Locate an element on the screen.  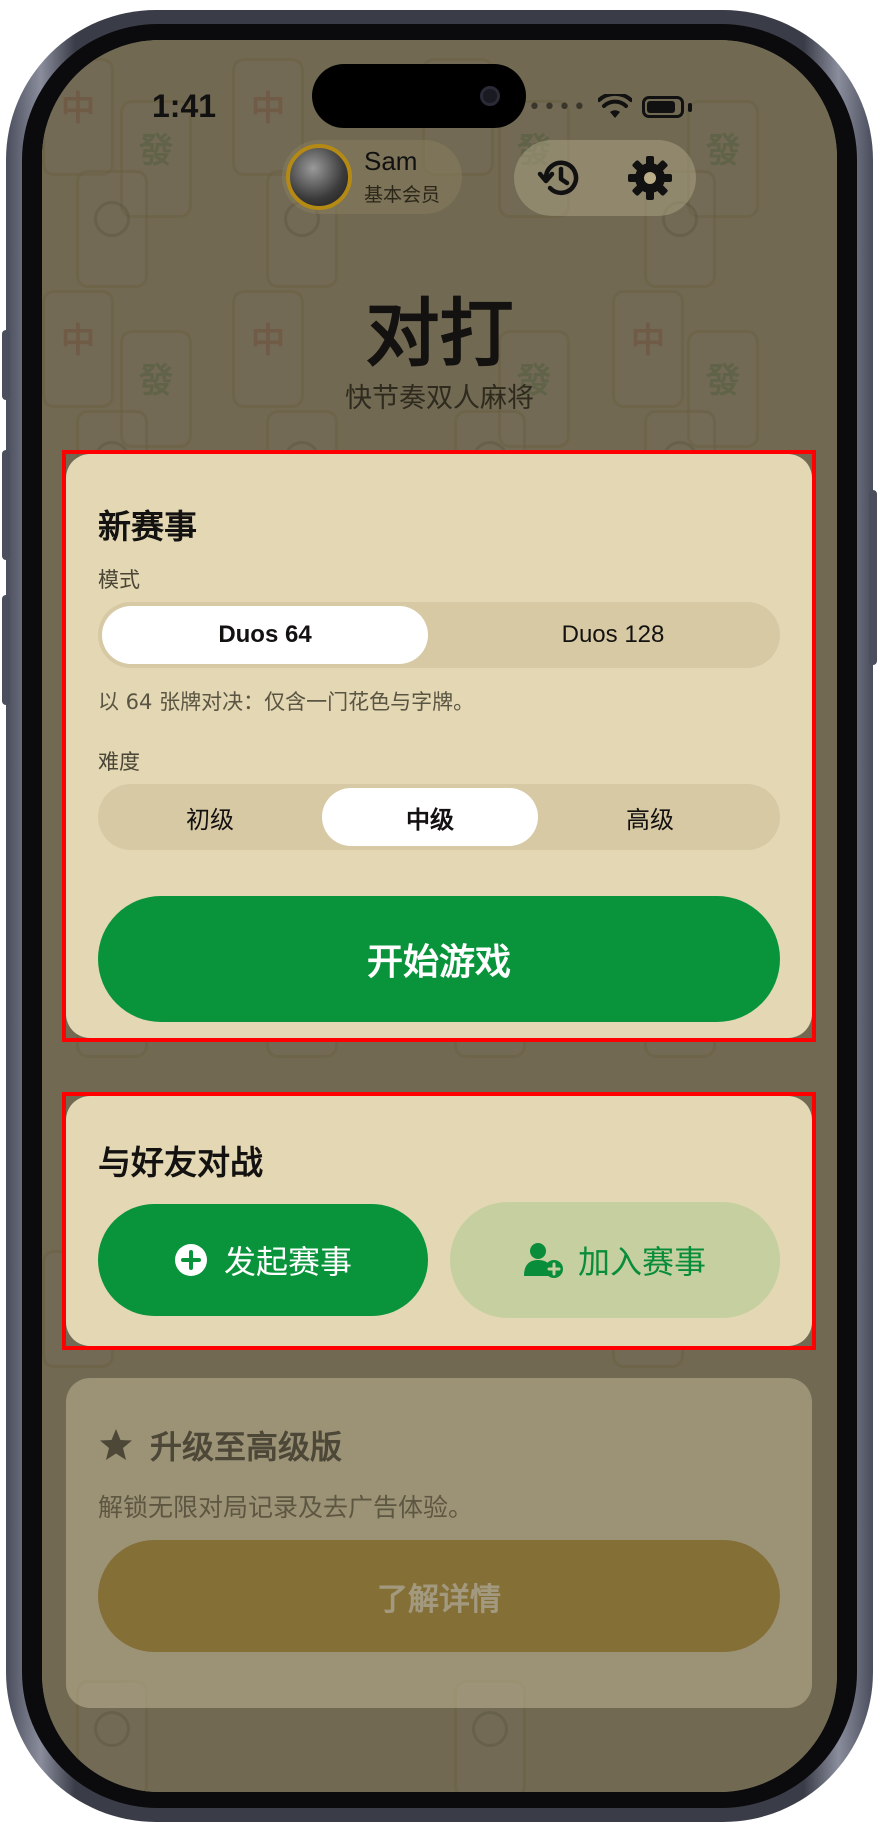
difficulty-option-beginner: 初级 is located at coordinates (210, 817).